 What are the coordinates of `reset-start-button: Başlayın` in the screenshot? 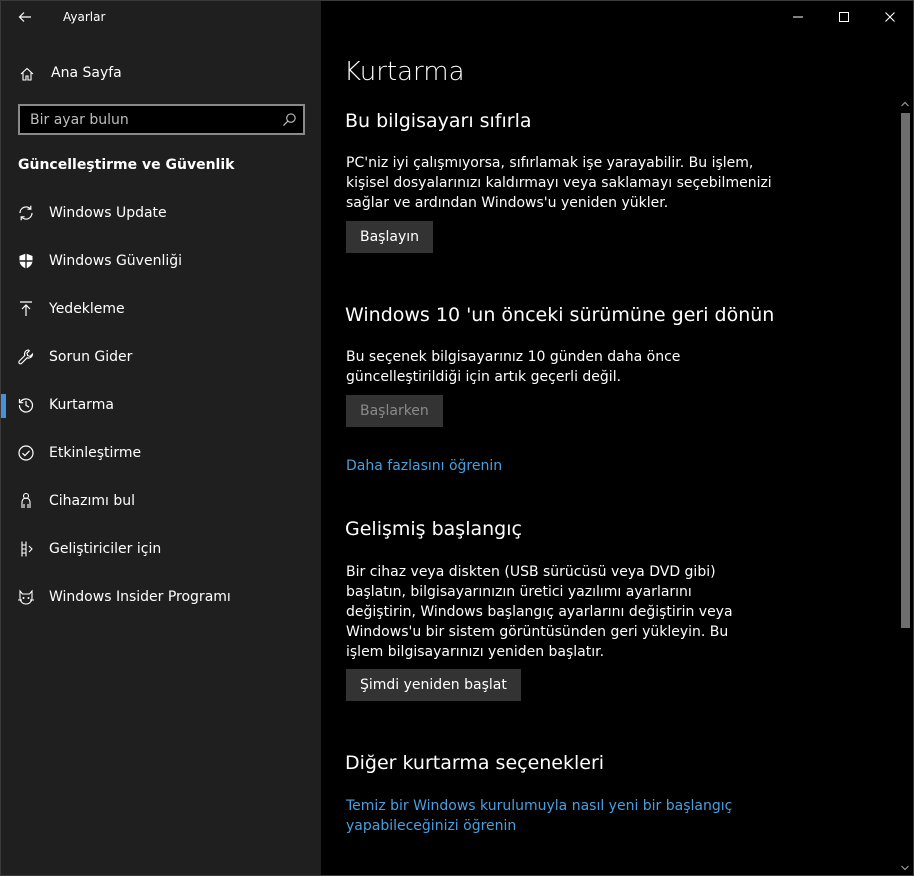 It's located at (389, 237).